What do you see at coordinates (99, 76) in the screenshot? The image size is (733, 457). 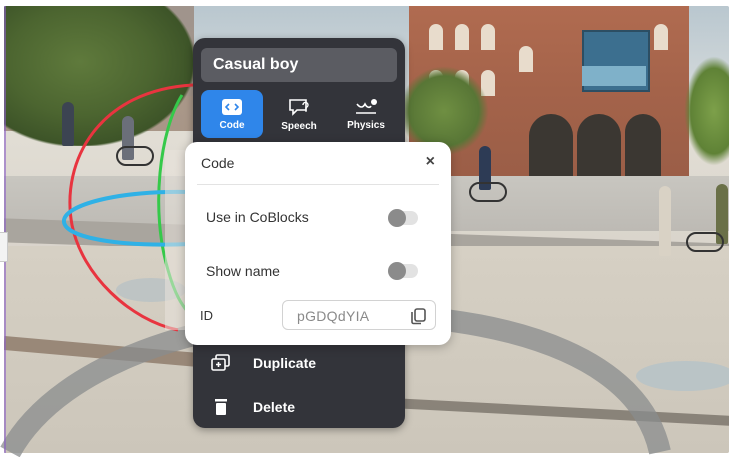 I see `tree-cluster` at bounding box center [99, 76].